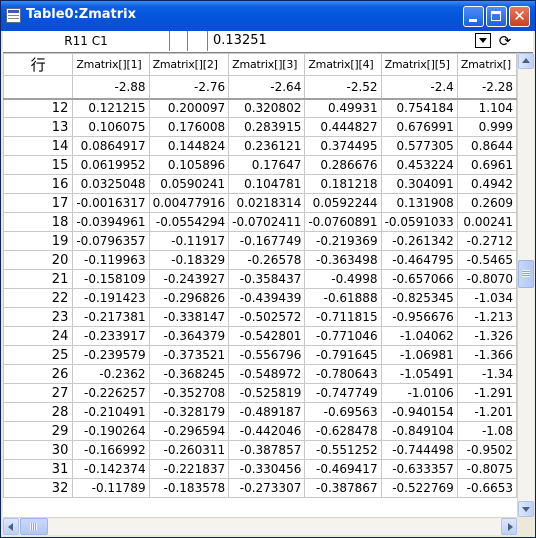 Image resolution: width=536 pixels, height=538 pixels. What do you see at coordinates (419, 241) in the screenshot?
I see `table-cell: -0.261342` at bounding box center [419, 241].